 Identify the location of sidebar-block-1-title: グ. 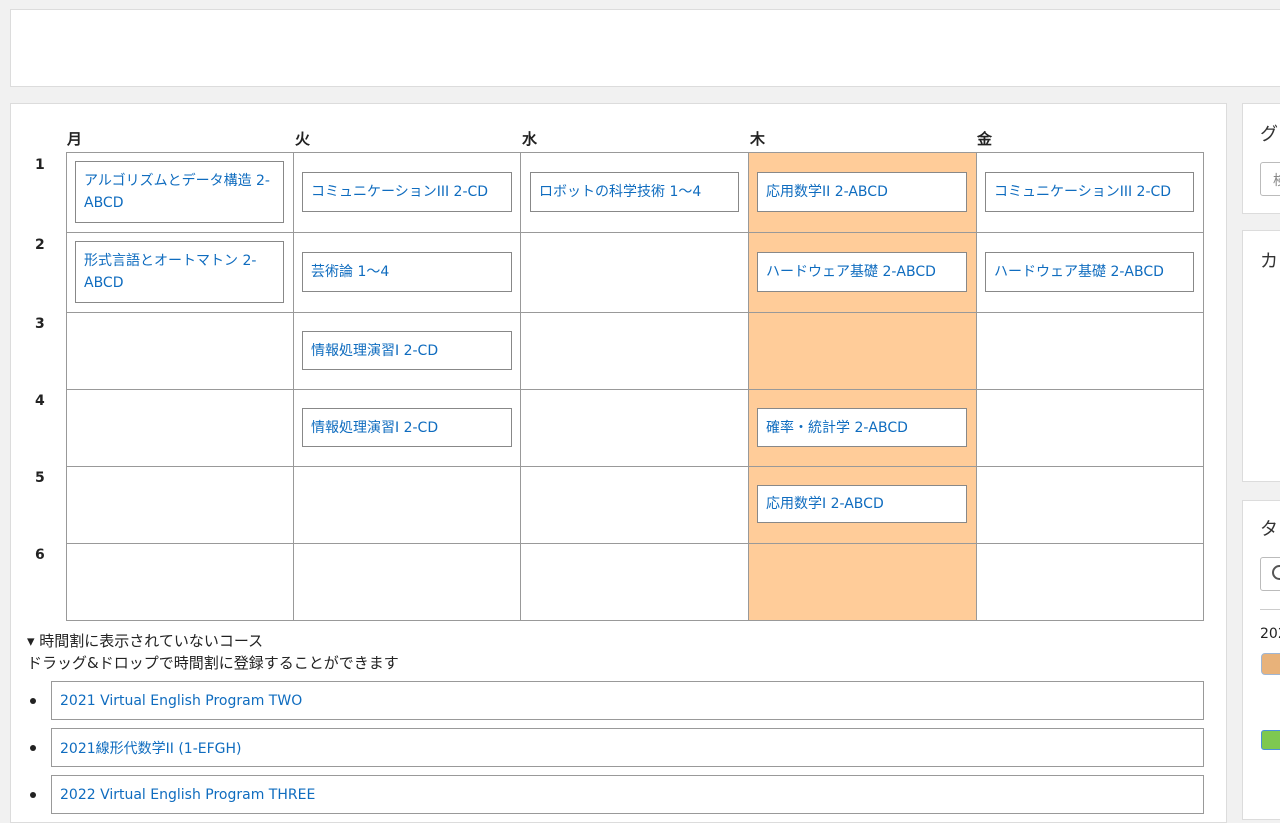
(1269, 134).